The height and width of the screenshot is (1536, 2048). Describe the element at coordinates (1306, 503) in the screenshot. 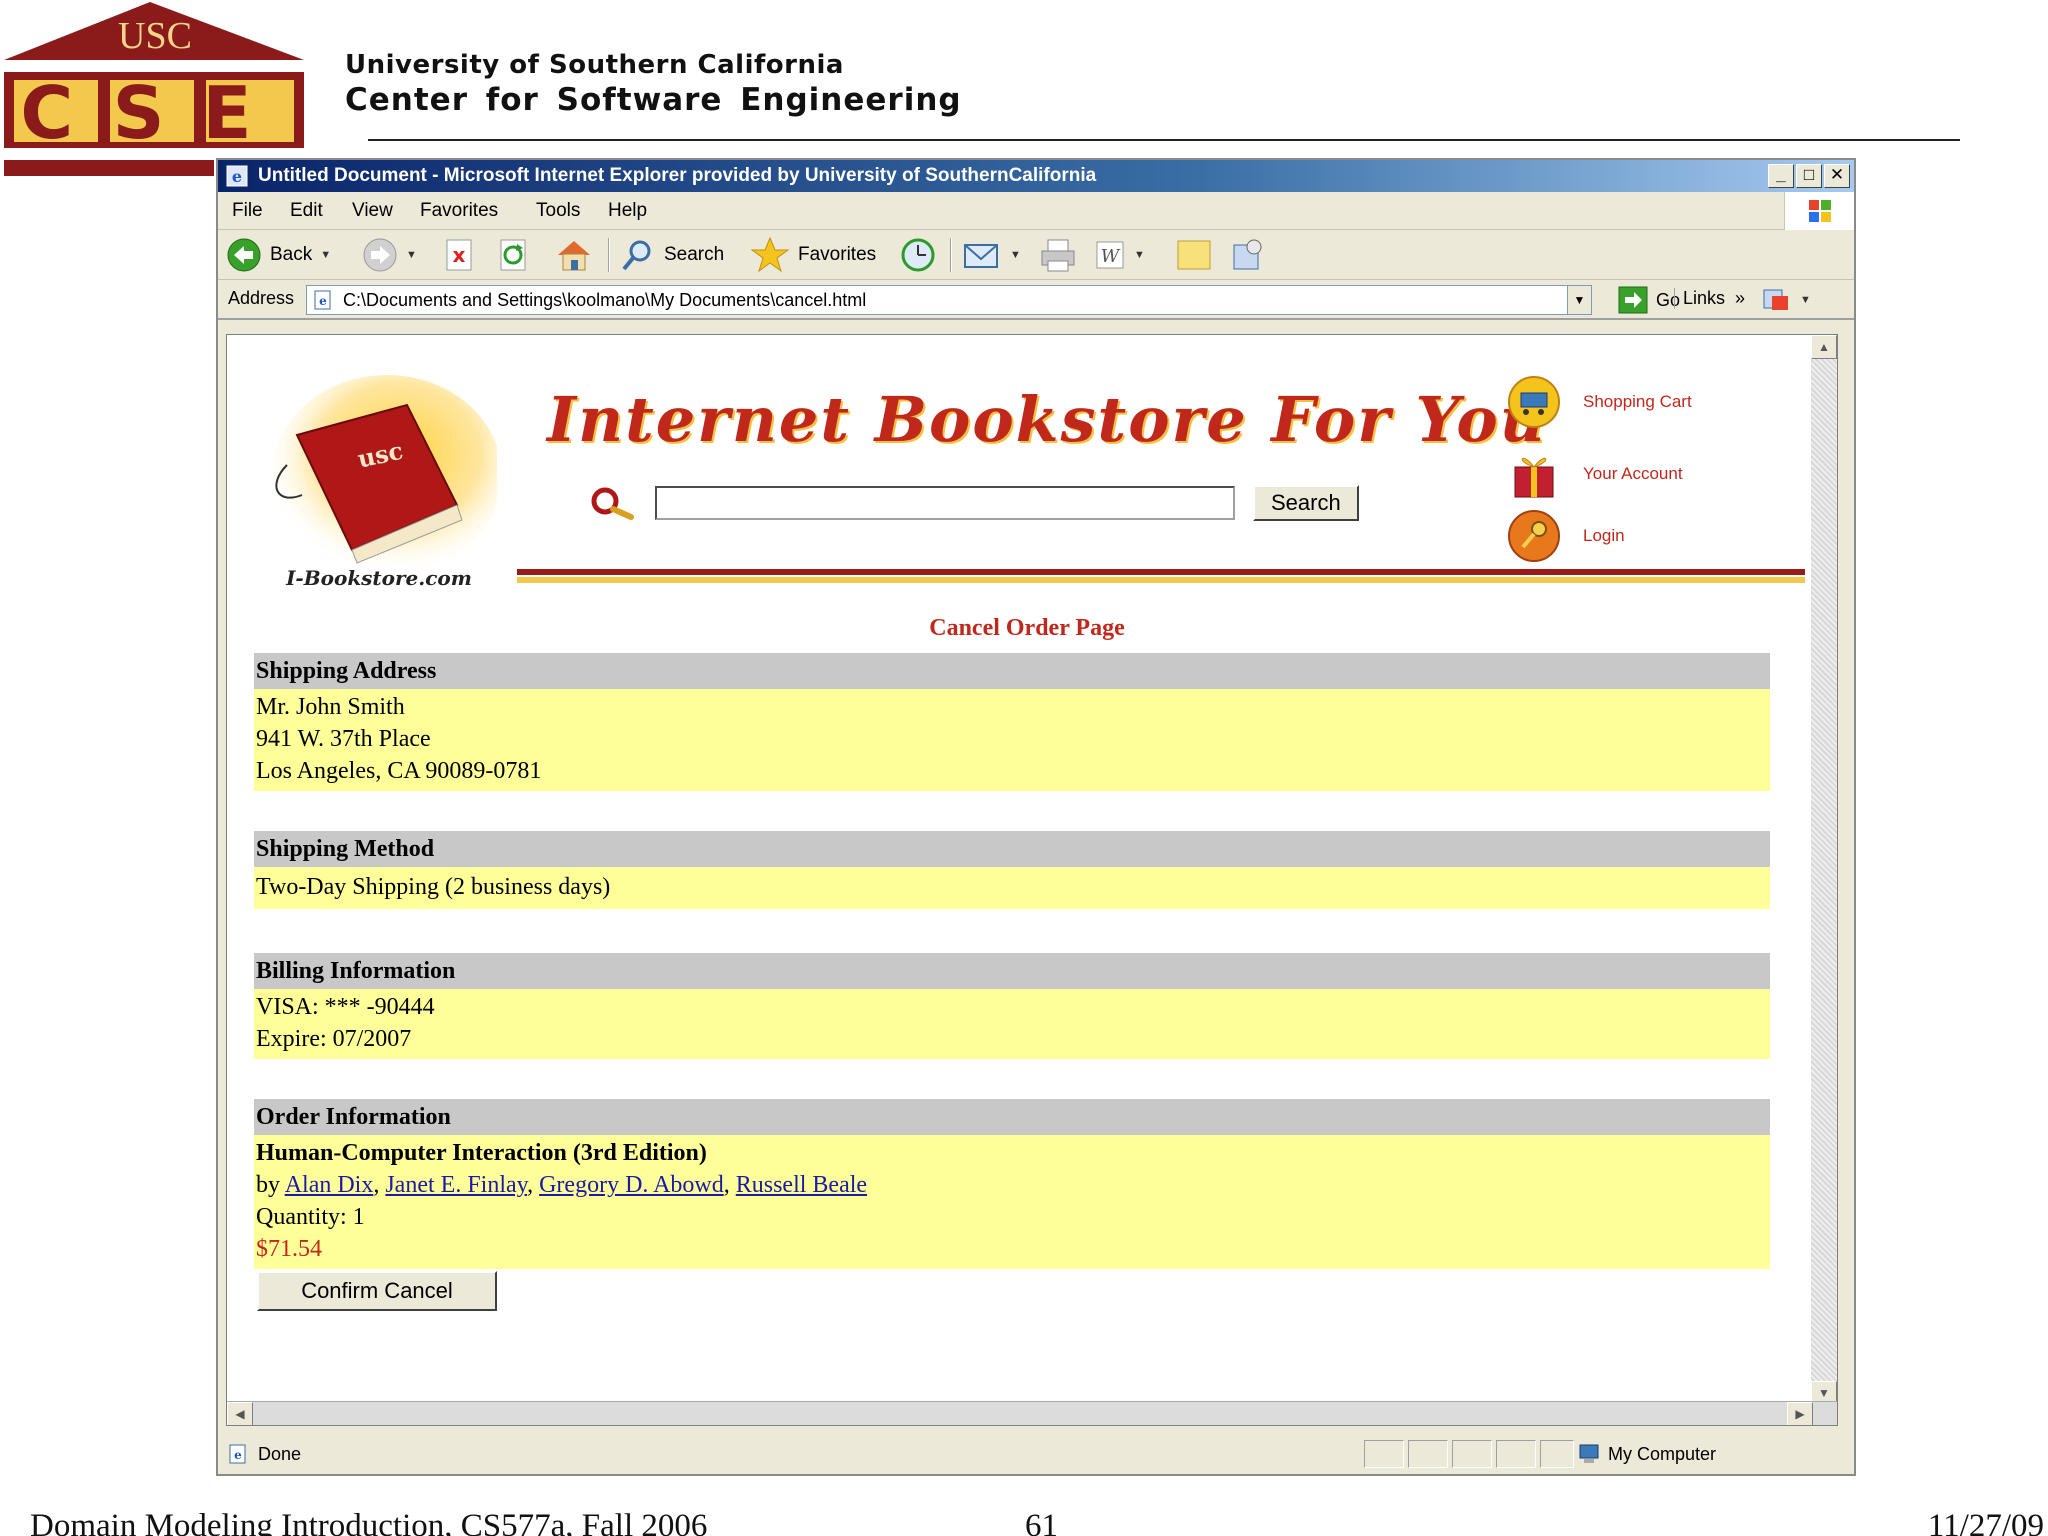

I see `store-search-button: Search` at that location.